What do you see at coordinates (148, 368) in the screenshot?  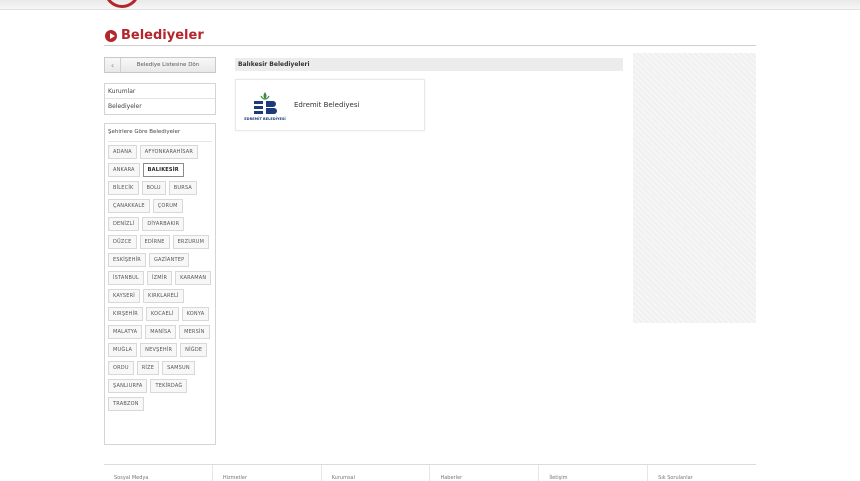 I see `city-tag: RİZE` at bounding box center [148, 368].